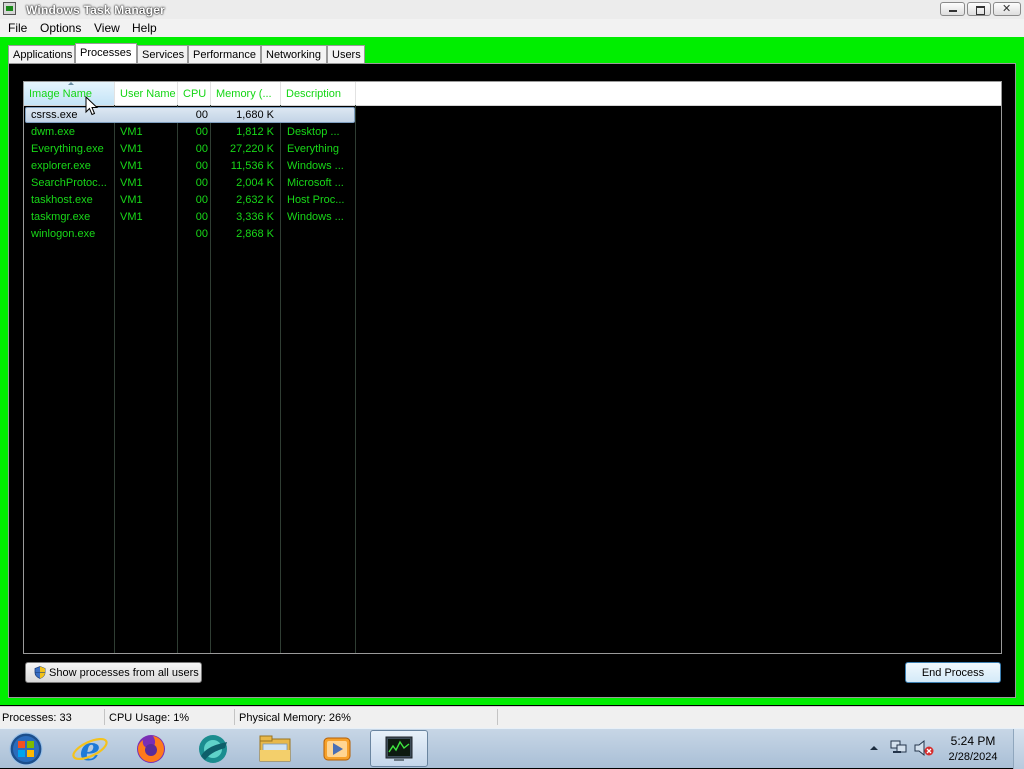 The image size is (1024, 769). I want to click on task-manager-icon, so click(399, 749).